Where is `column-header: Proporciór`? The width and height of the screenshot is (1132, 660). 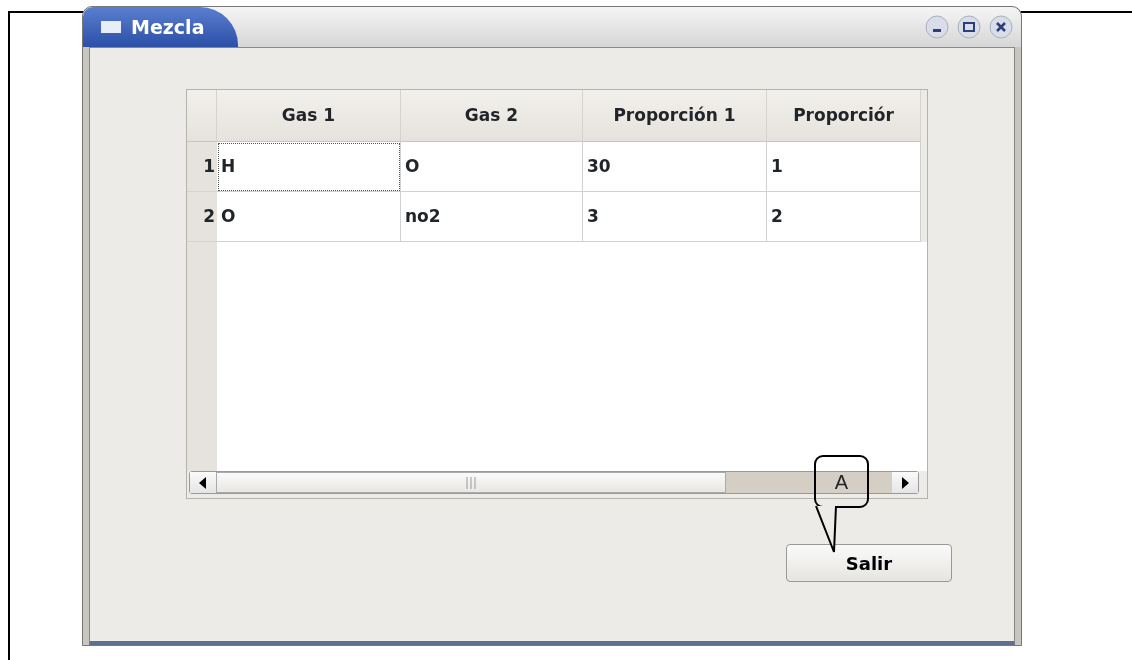 column-header: Proporciór is located at coordinates (844, 116).